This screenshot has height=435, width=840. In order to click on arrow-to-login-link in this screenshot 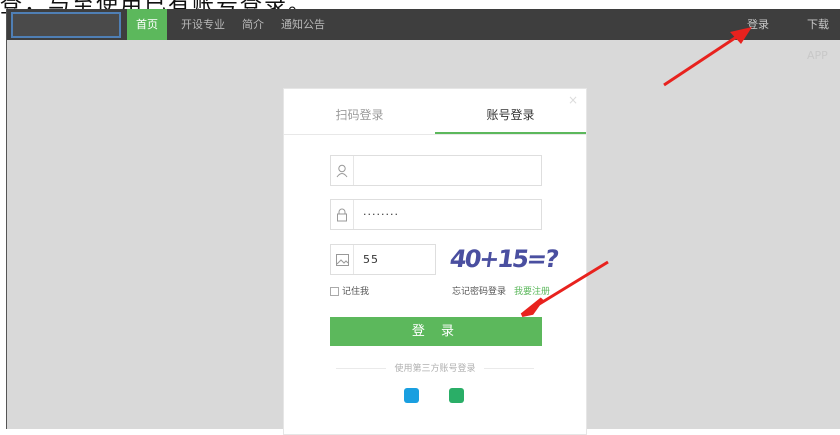, I will do `click(707, 57)`.